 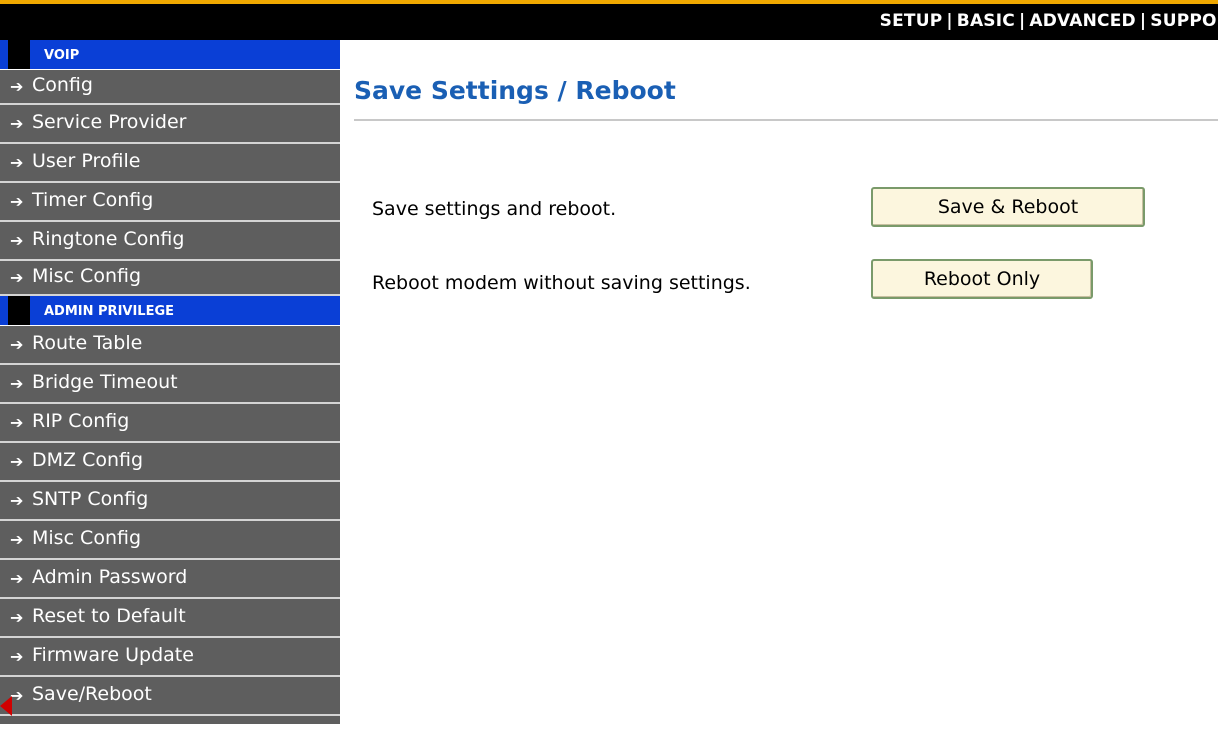 What do you see at coordinates (1008, 207) in the screenshot?
I see `save-and-reboot-button: Save & Reboot` at bounding box center [1008, 207].